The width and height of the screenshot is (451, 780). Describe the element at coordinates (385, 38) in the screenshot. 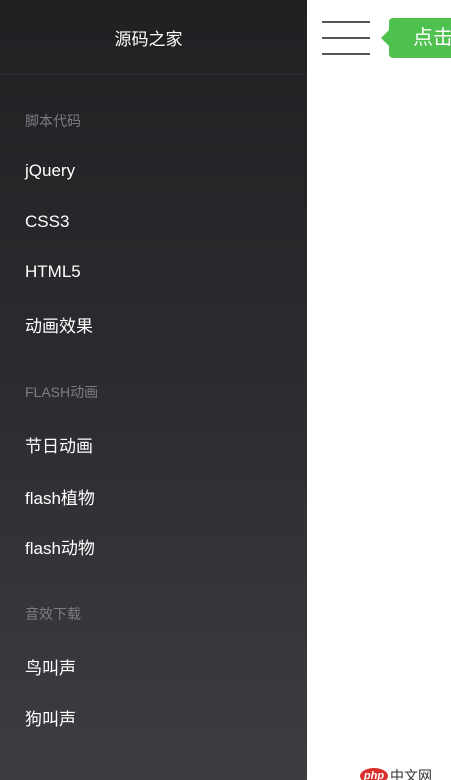

I see `tag-arrow-icon` at that location.